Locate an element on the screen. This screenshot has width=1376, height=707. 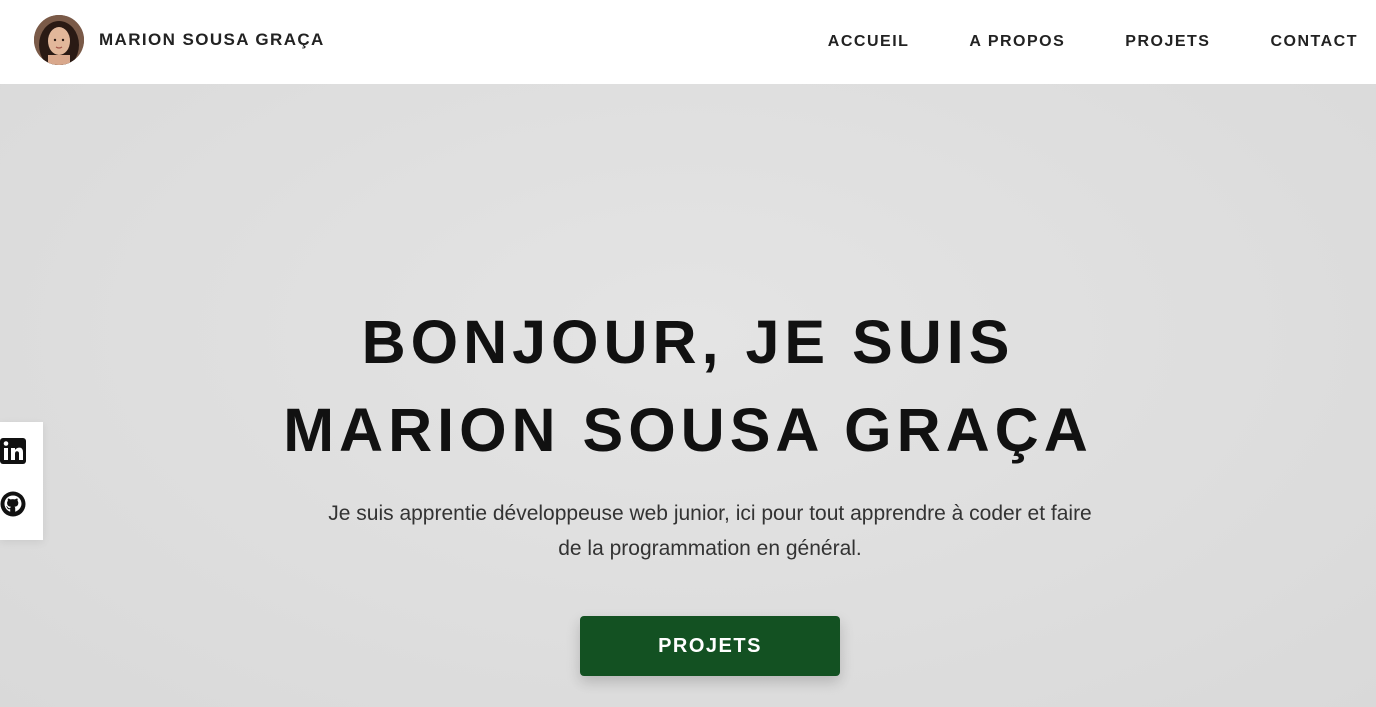
hero-subtitle-line-2: de la programmation en général. is located at coordinates (710, 548).